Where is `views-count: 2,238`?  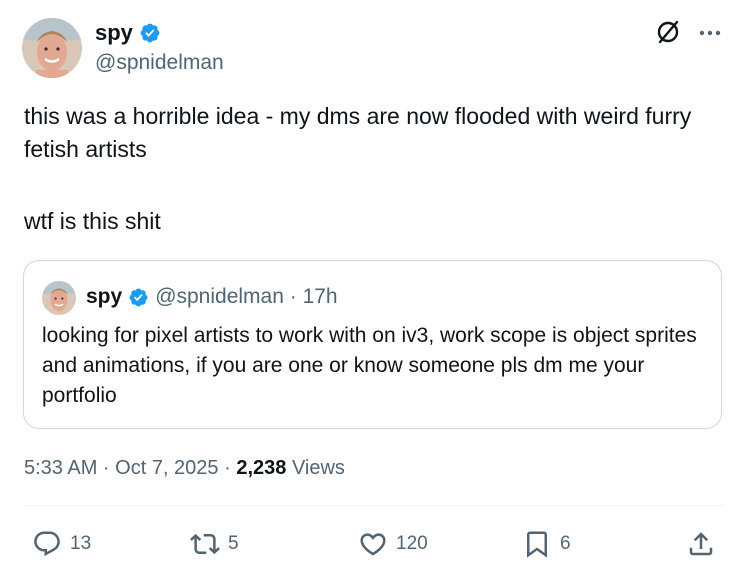 views-count: 2,238 is located at coordinates (261, 468).